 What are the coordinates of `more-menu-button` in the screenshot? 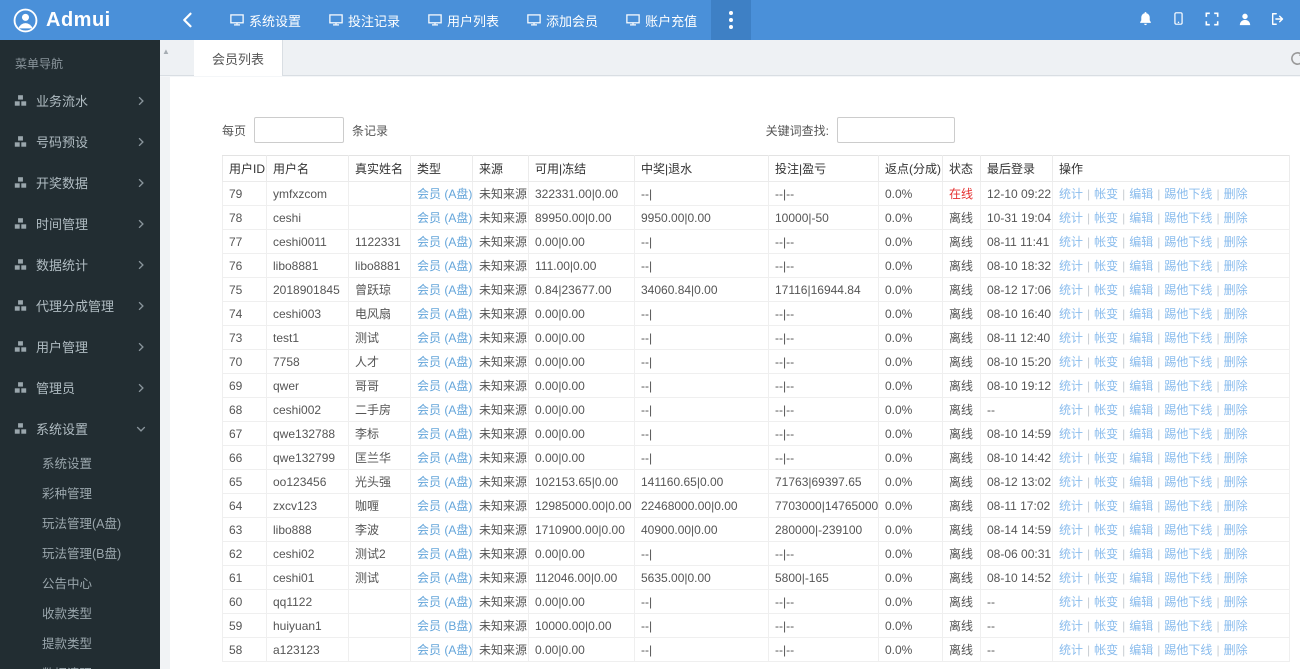 It's located at (731, 20).